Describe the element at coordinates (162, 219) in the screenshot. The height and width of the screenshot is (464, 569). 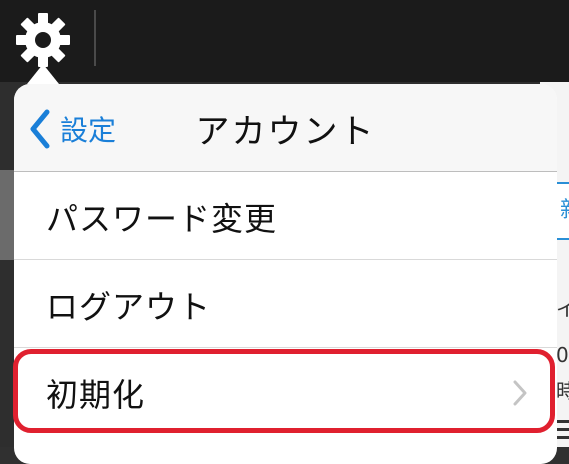
I see `menu-item-label: パスワード変更` at that location.